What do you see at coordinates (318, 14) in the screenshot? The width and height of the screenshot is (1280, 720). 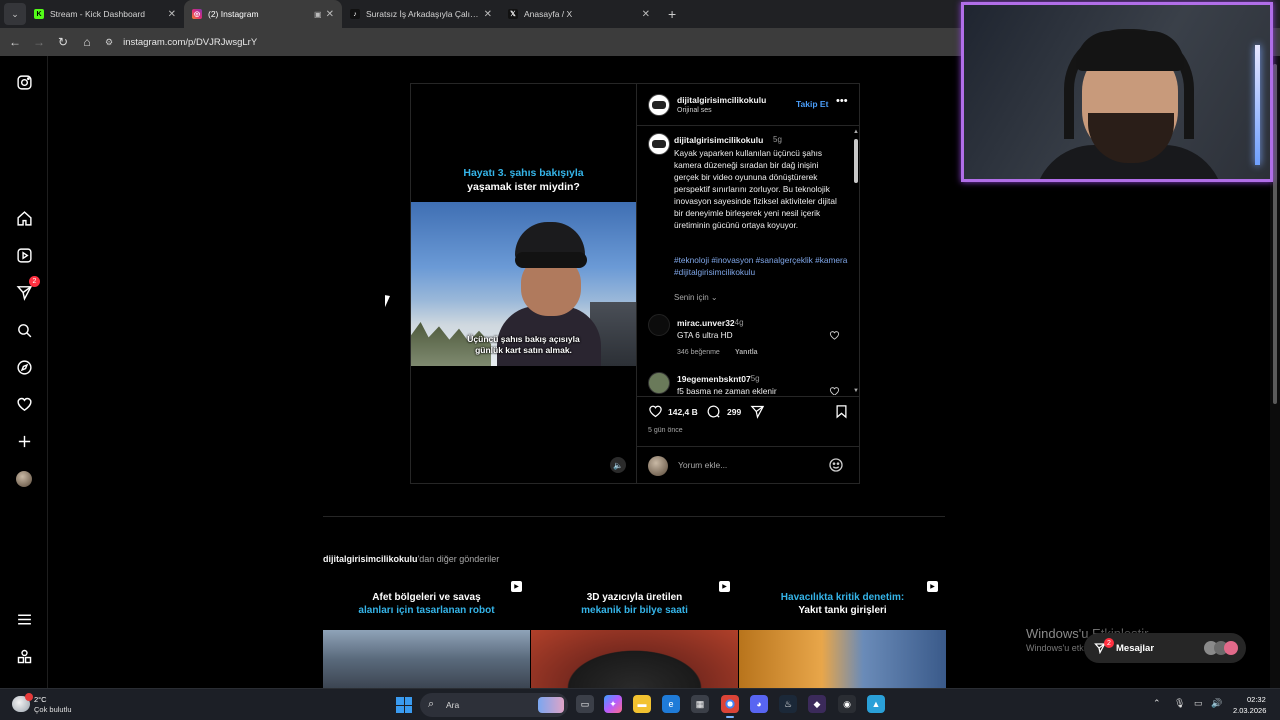 I see `cast-icon: ▣` at bounding box center [318, 14].